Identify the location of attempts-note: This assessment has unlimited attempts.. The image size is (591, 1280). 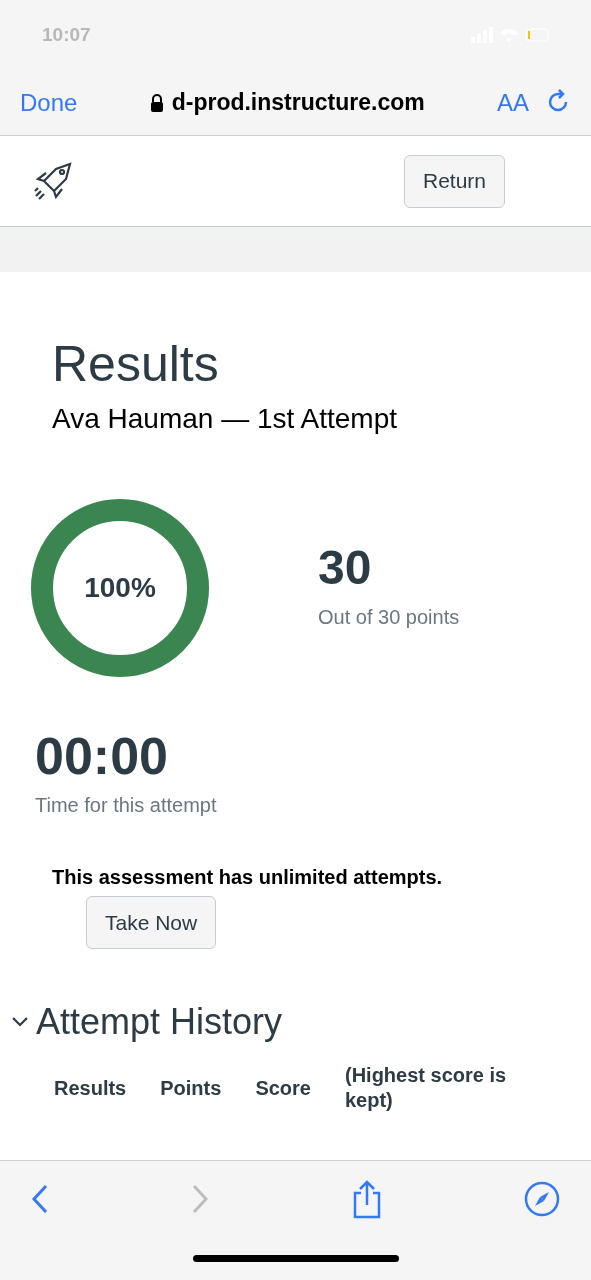
(247, 877).